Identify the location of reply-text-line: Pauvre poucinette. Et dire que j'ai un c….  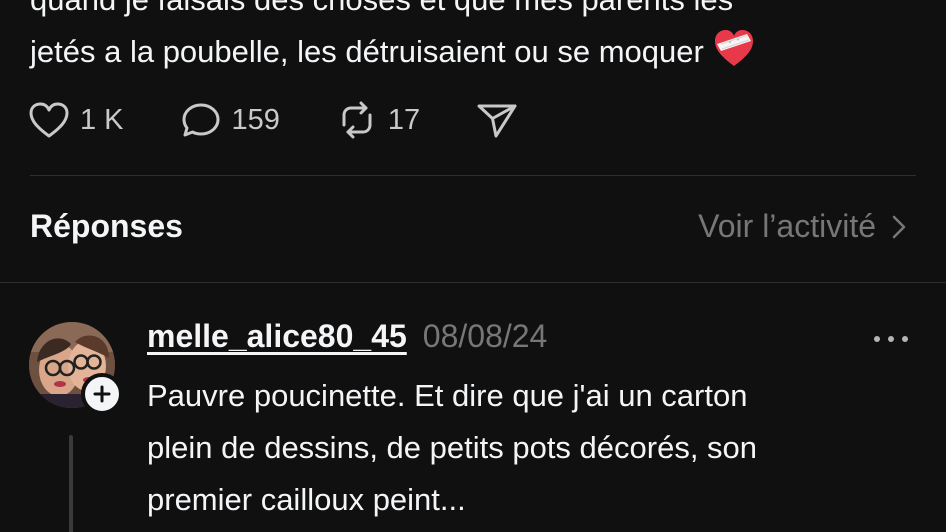
(447, 395).